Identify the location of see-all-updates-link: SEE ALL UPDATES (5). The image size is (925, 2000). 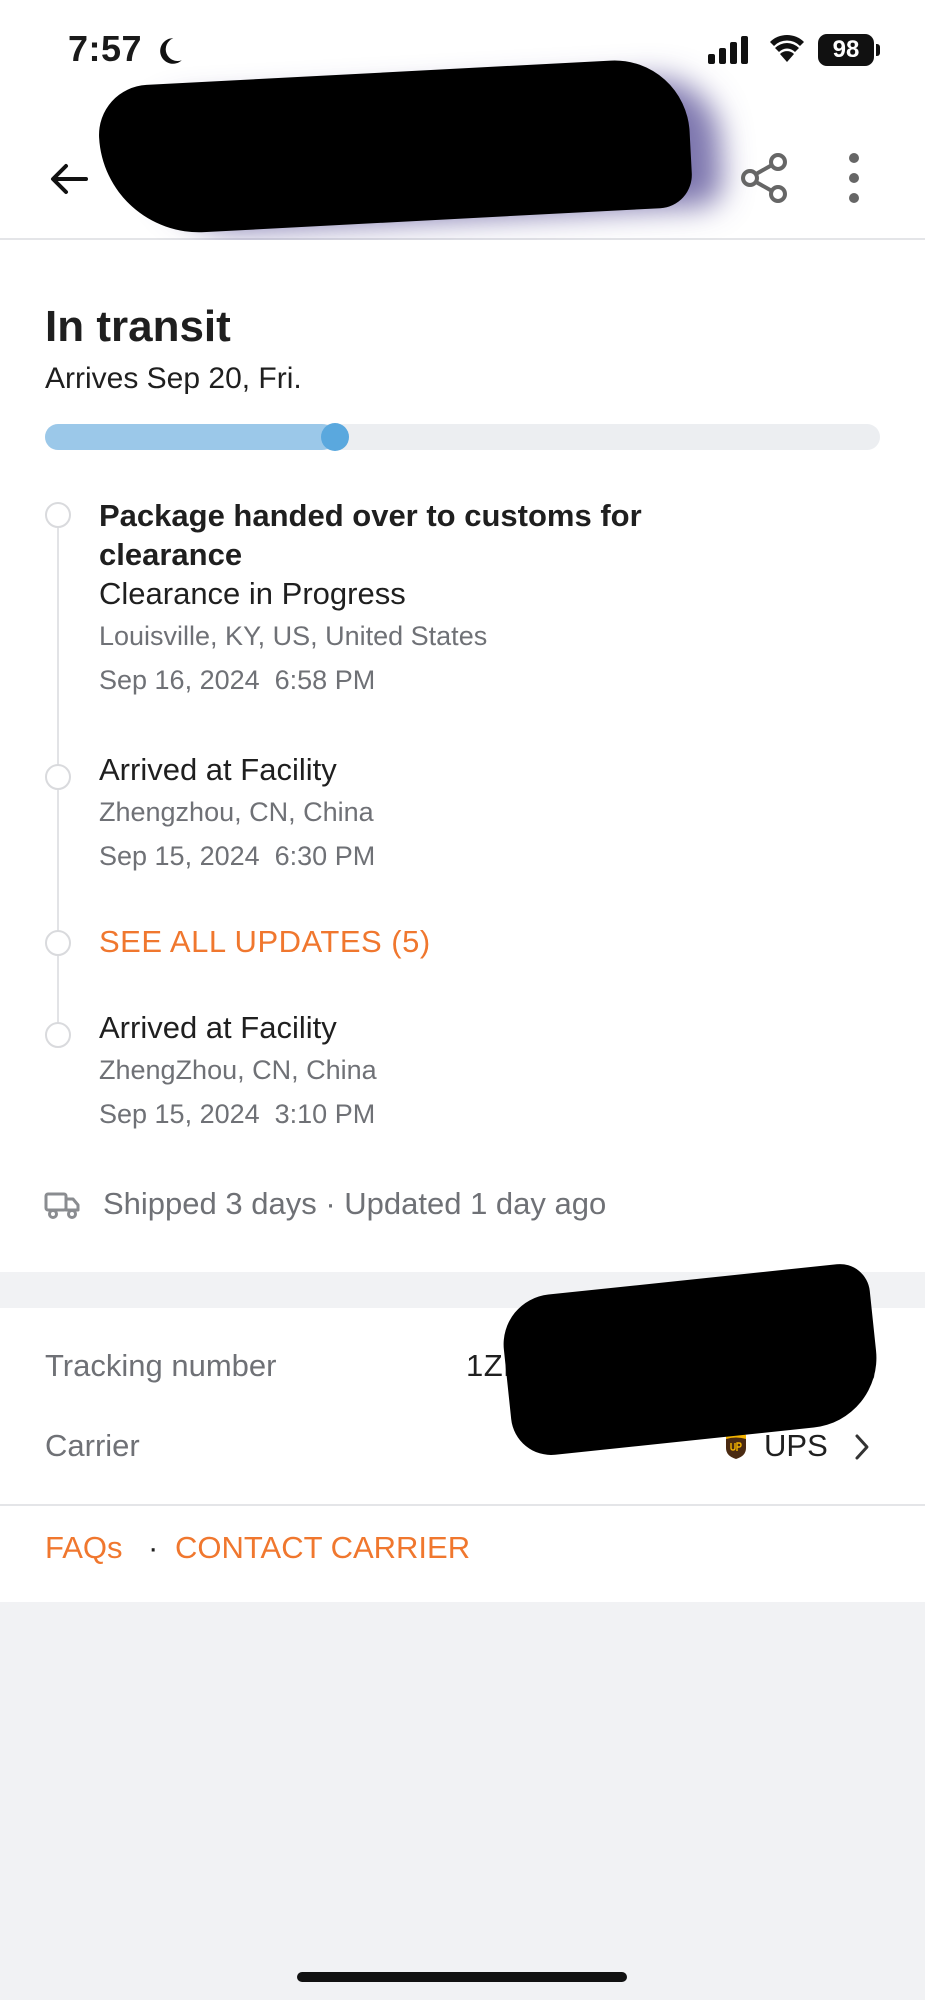
(265, 942).